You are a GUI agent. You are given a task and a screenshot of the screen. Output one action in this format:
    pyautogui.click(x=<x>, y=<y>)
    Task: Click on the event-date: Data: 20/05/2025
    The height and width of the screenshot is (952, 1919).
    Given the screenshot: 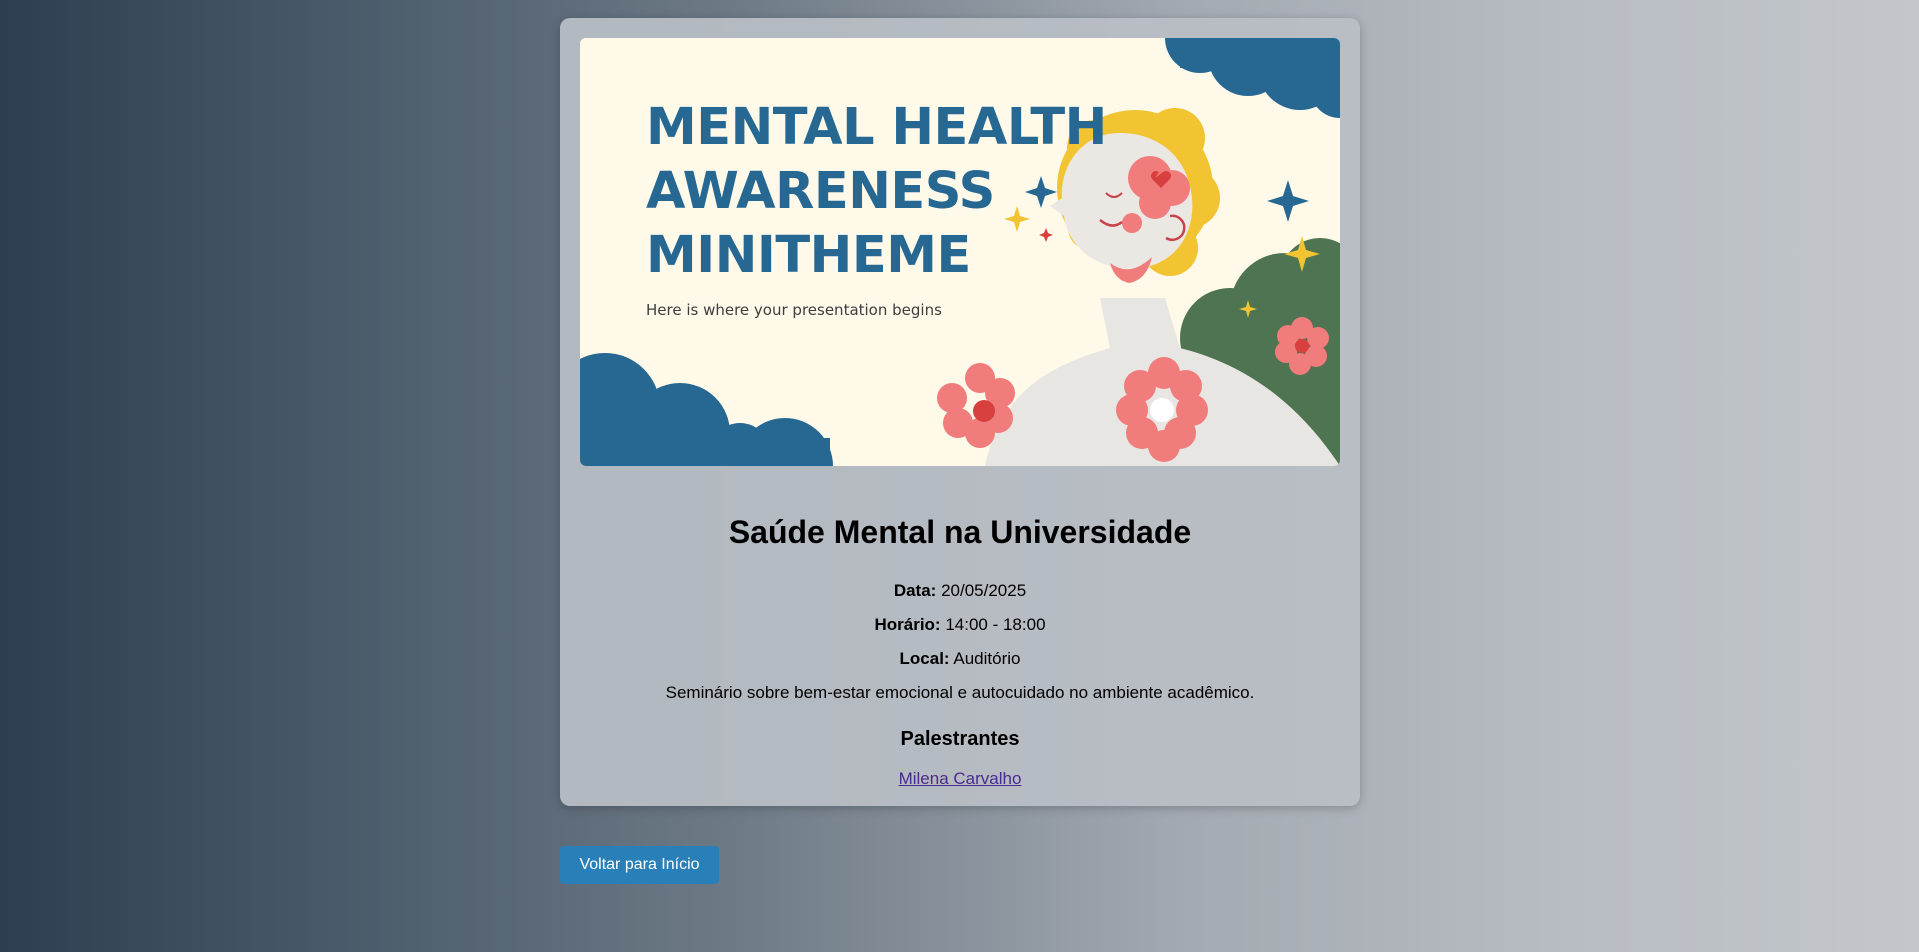 What is the action you would take?
    pyautogui.click(x=960, y=591)
    